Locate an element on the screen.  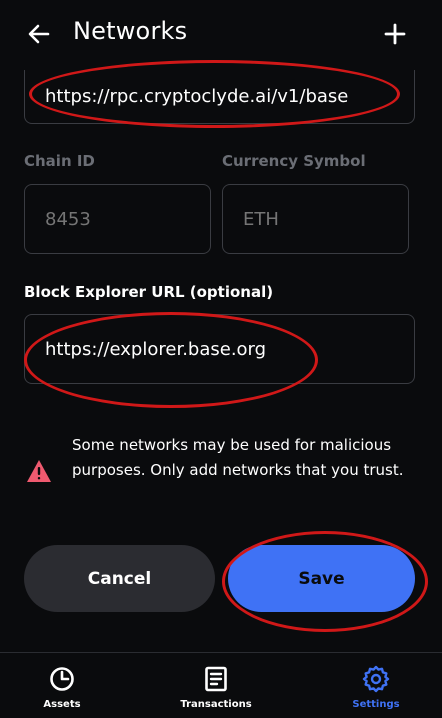
chain-id-input is located at coordinates (127, 219).